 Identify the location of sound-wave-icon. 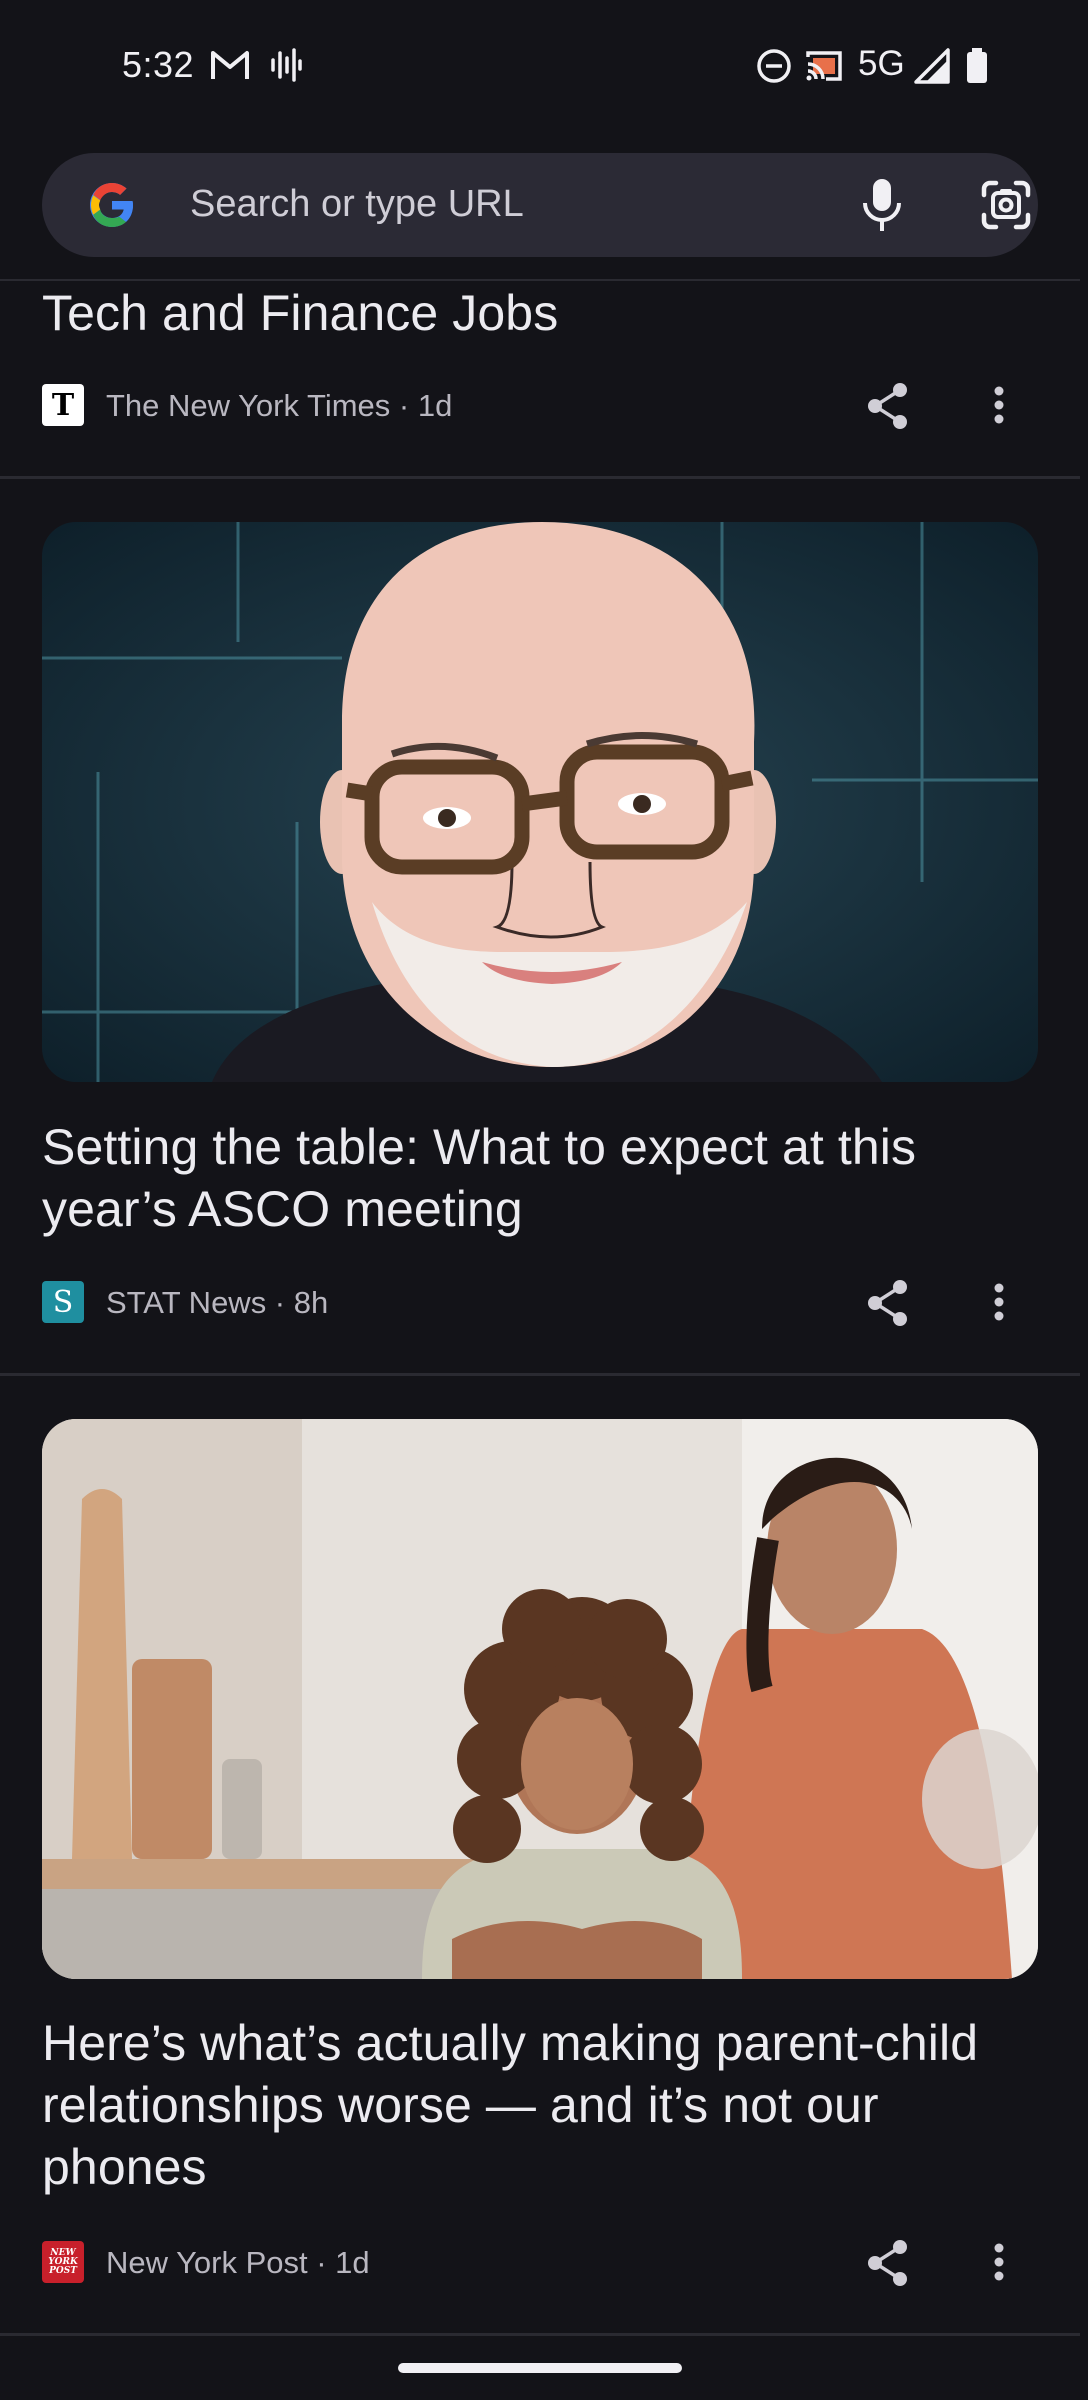
(286, 65).